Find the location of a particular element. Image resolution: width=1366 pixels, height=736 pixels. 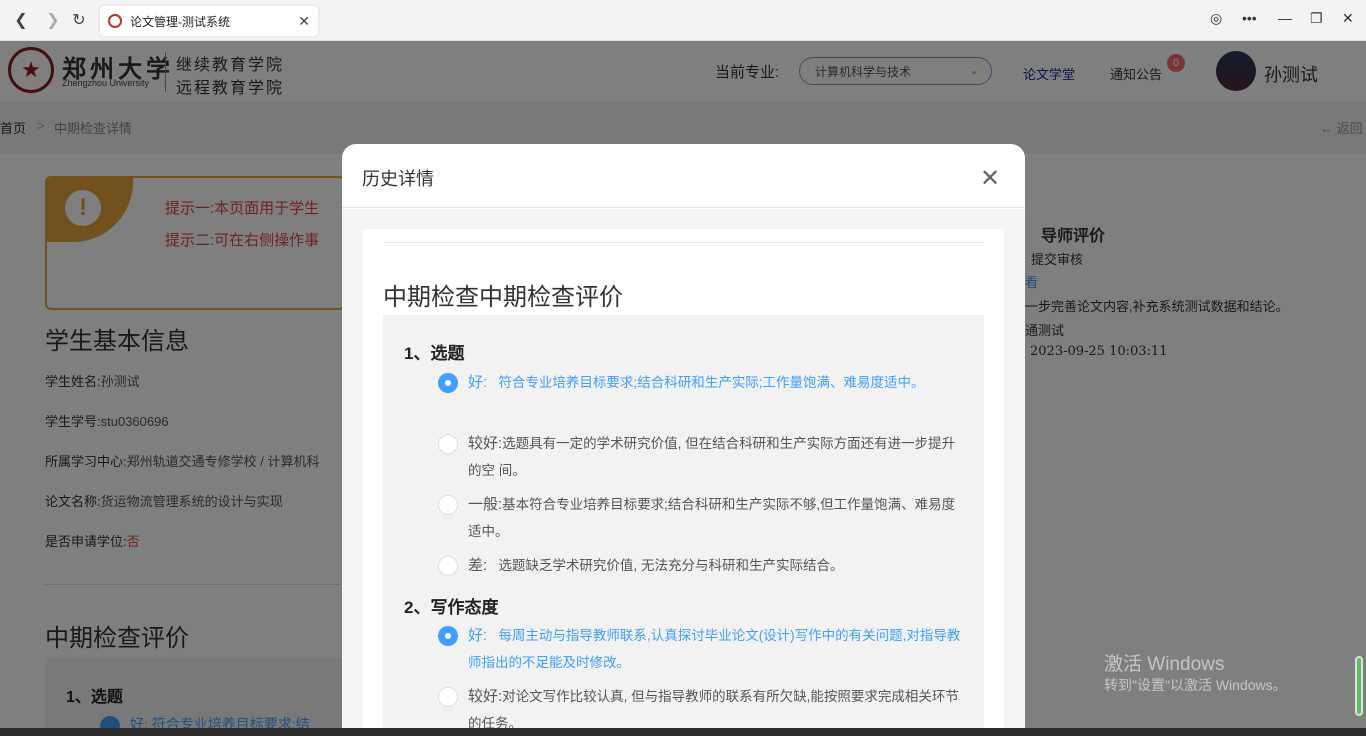

option-poor: 差: 选题缺乏学术研究价值, 无法充分与科研和生产实际结合。 is located at coordinates (703, 565).